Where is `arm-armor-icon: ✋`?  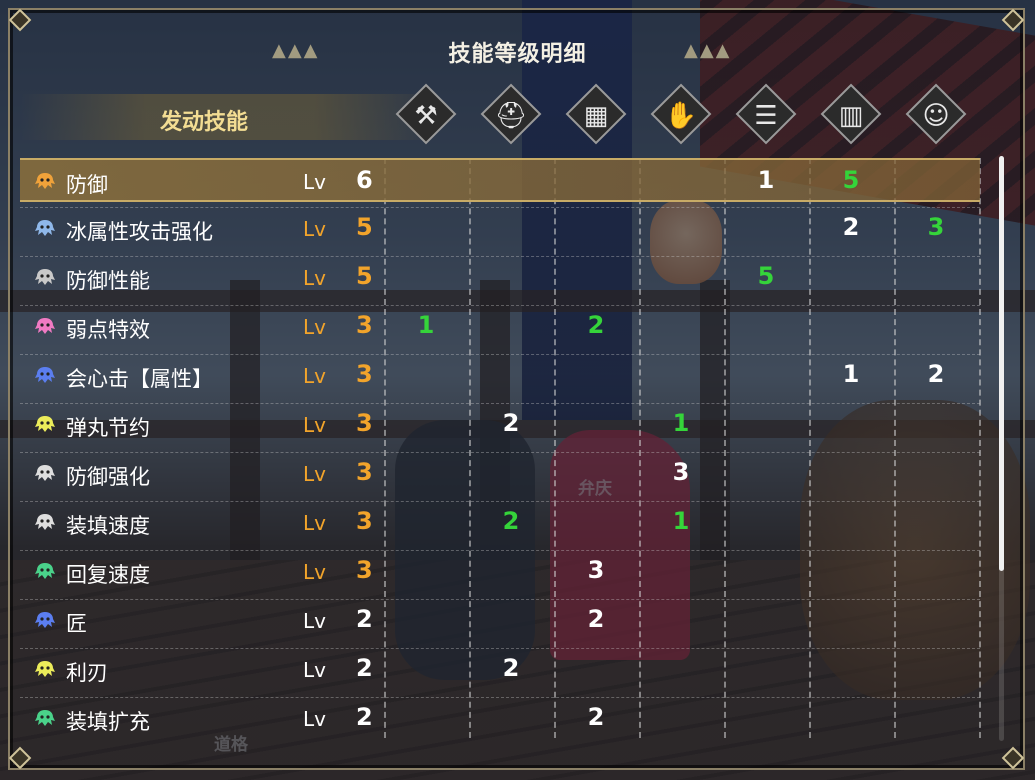 arm-armor-icon: ✋ is located at coordinates (681, 114).